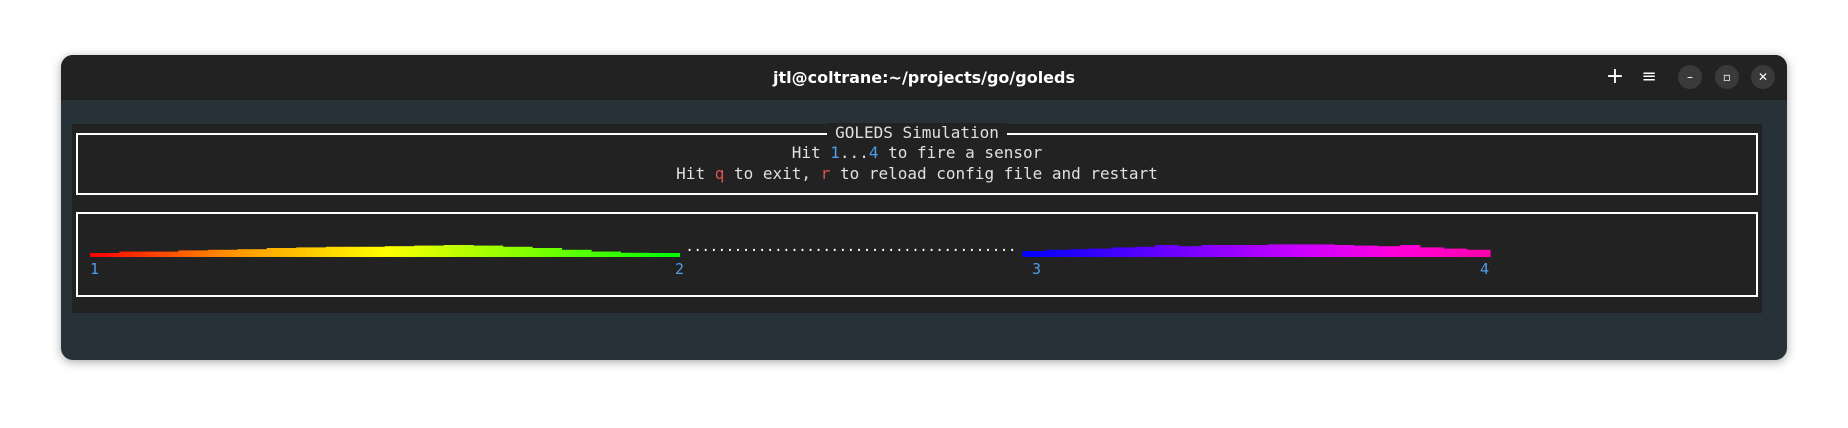 Image resolution: width=1848 pixels, height=428 pixels. What do you see at coordinates (1649, 77) in the screenshot?
I see `menu-button: ≡` at bounding box center [1649, 77].